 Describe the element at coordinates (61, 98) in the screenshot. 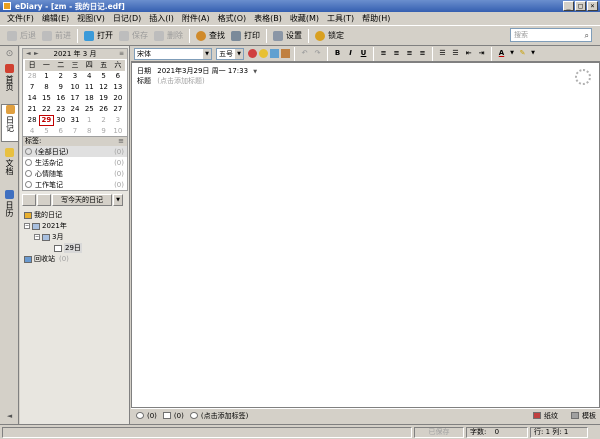

I see `calendar-day: 16` at that location.